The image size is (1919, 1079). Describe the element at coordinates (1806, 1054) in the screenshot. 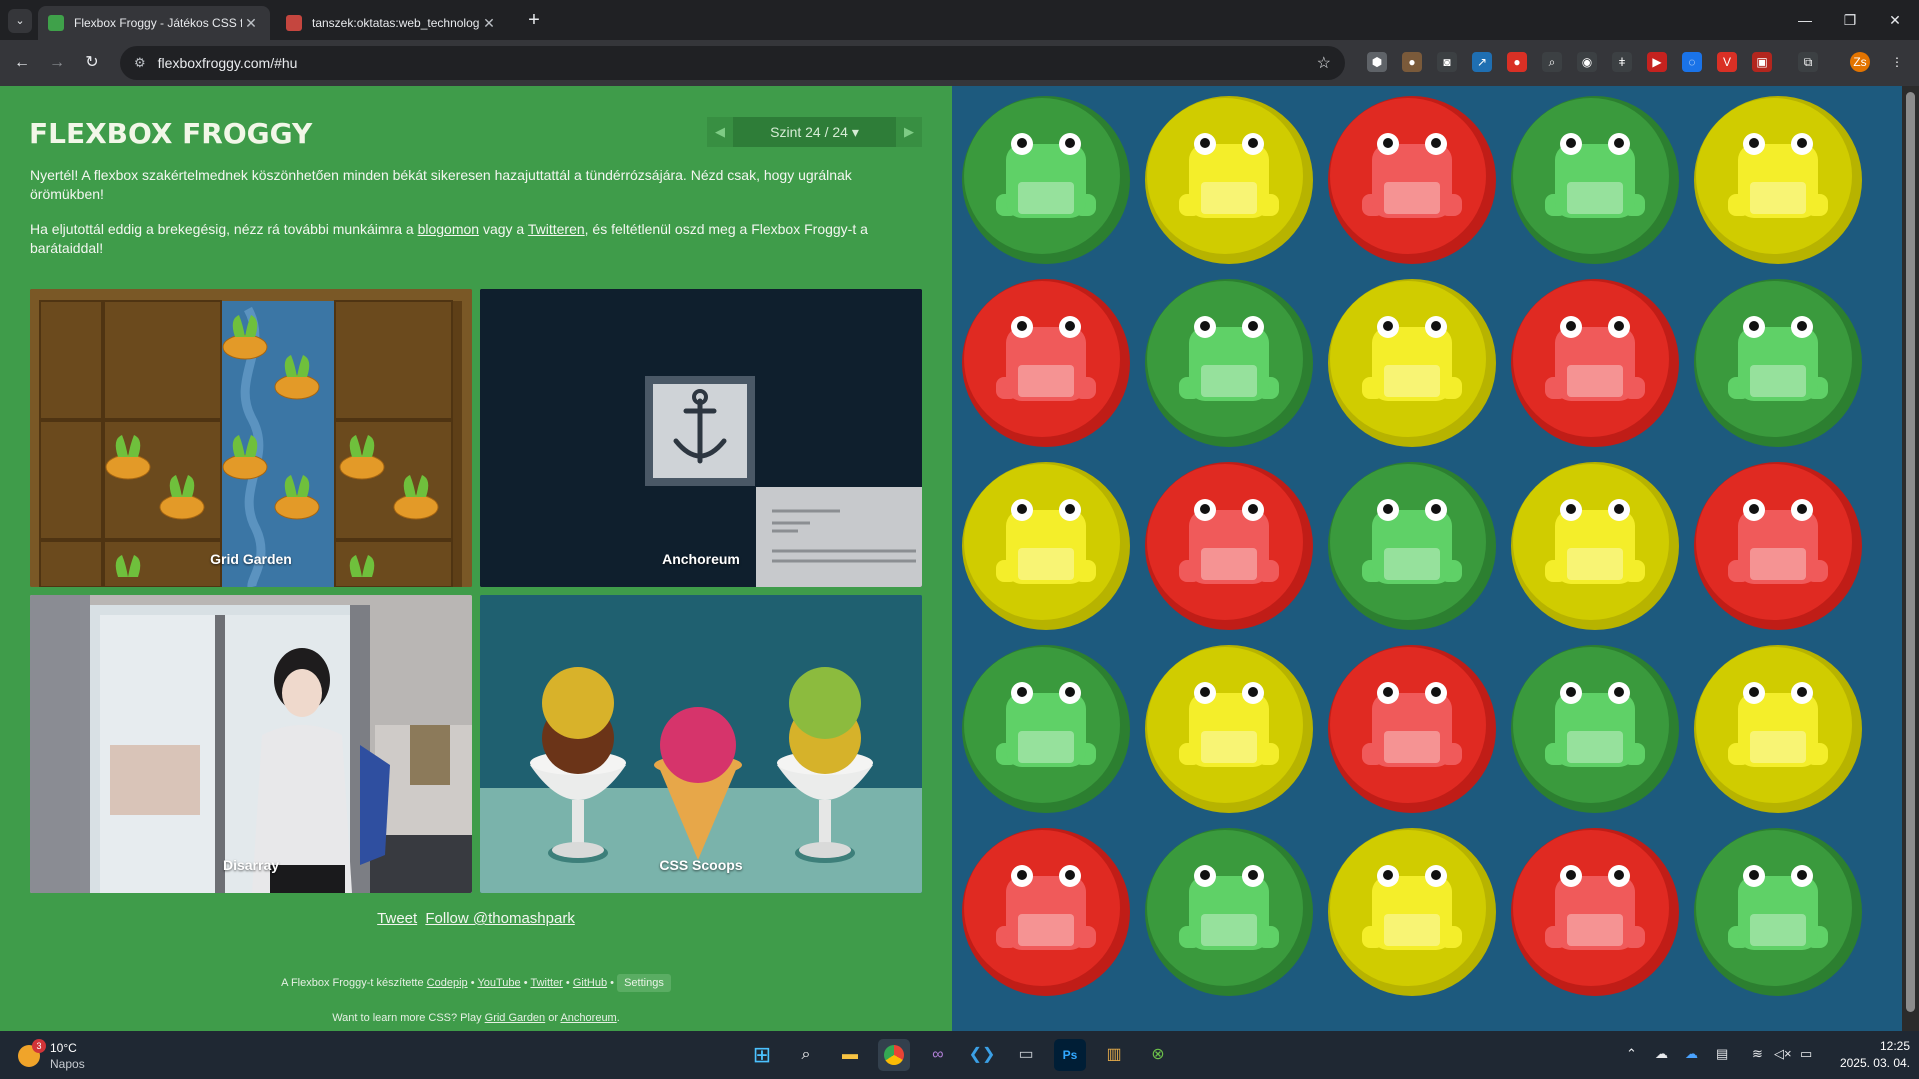

I see `battery-icon: ▭` at that location.